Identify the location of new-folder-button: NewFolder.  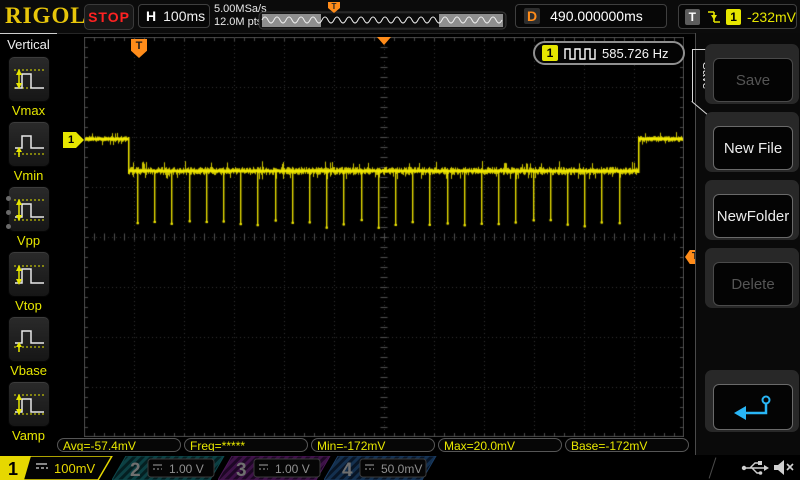
(753, 216).